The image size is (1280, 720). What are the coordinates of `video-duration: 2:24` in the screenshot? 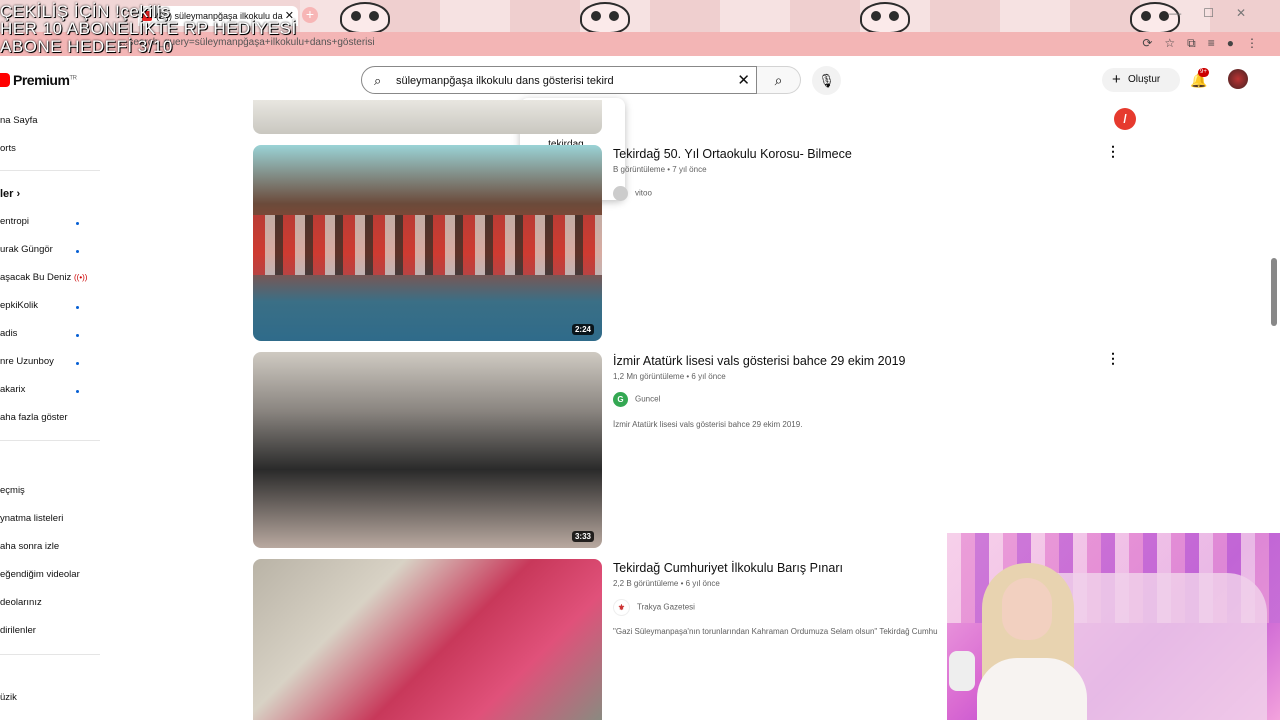 It's located at (582, 329).